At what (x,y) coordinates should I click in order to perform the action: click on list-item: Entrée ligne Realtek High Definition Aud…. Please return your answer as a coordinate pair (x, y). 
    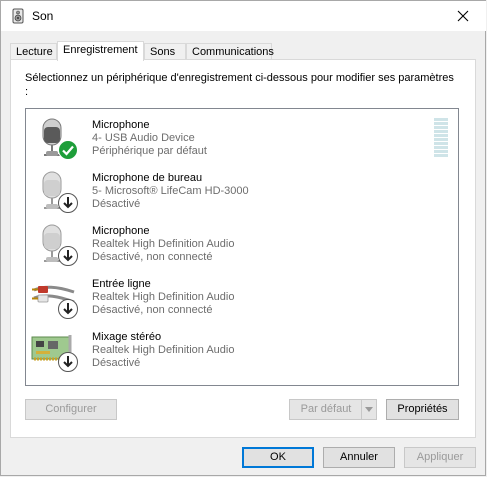
    Looking at the image, I should click on (227, 295).